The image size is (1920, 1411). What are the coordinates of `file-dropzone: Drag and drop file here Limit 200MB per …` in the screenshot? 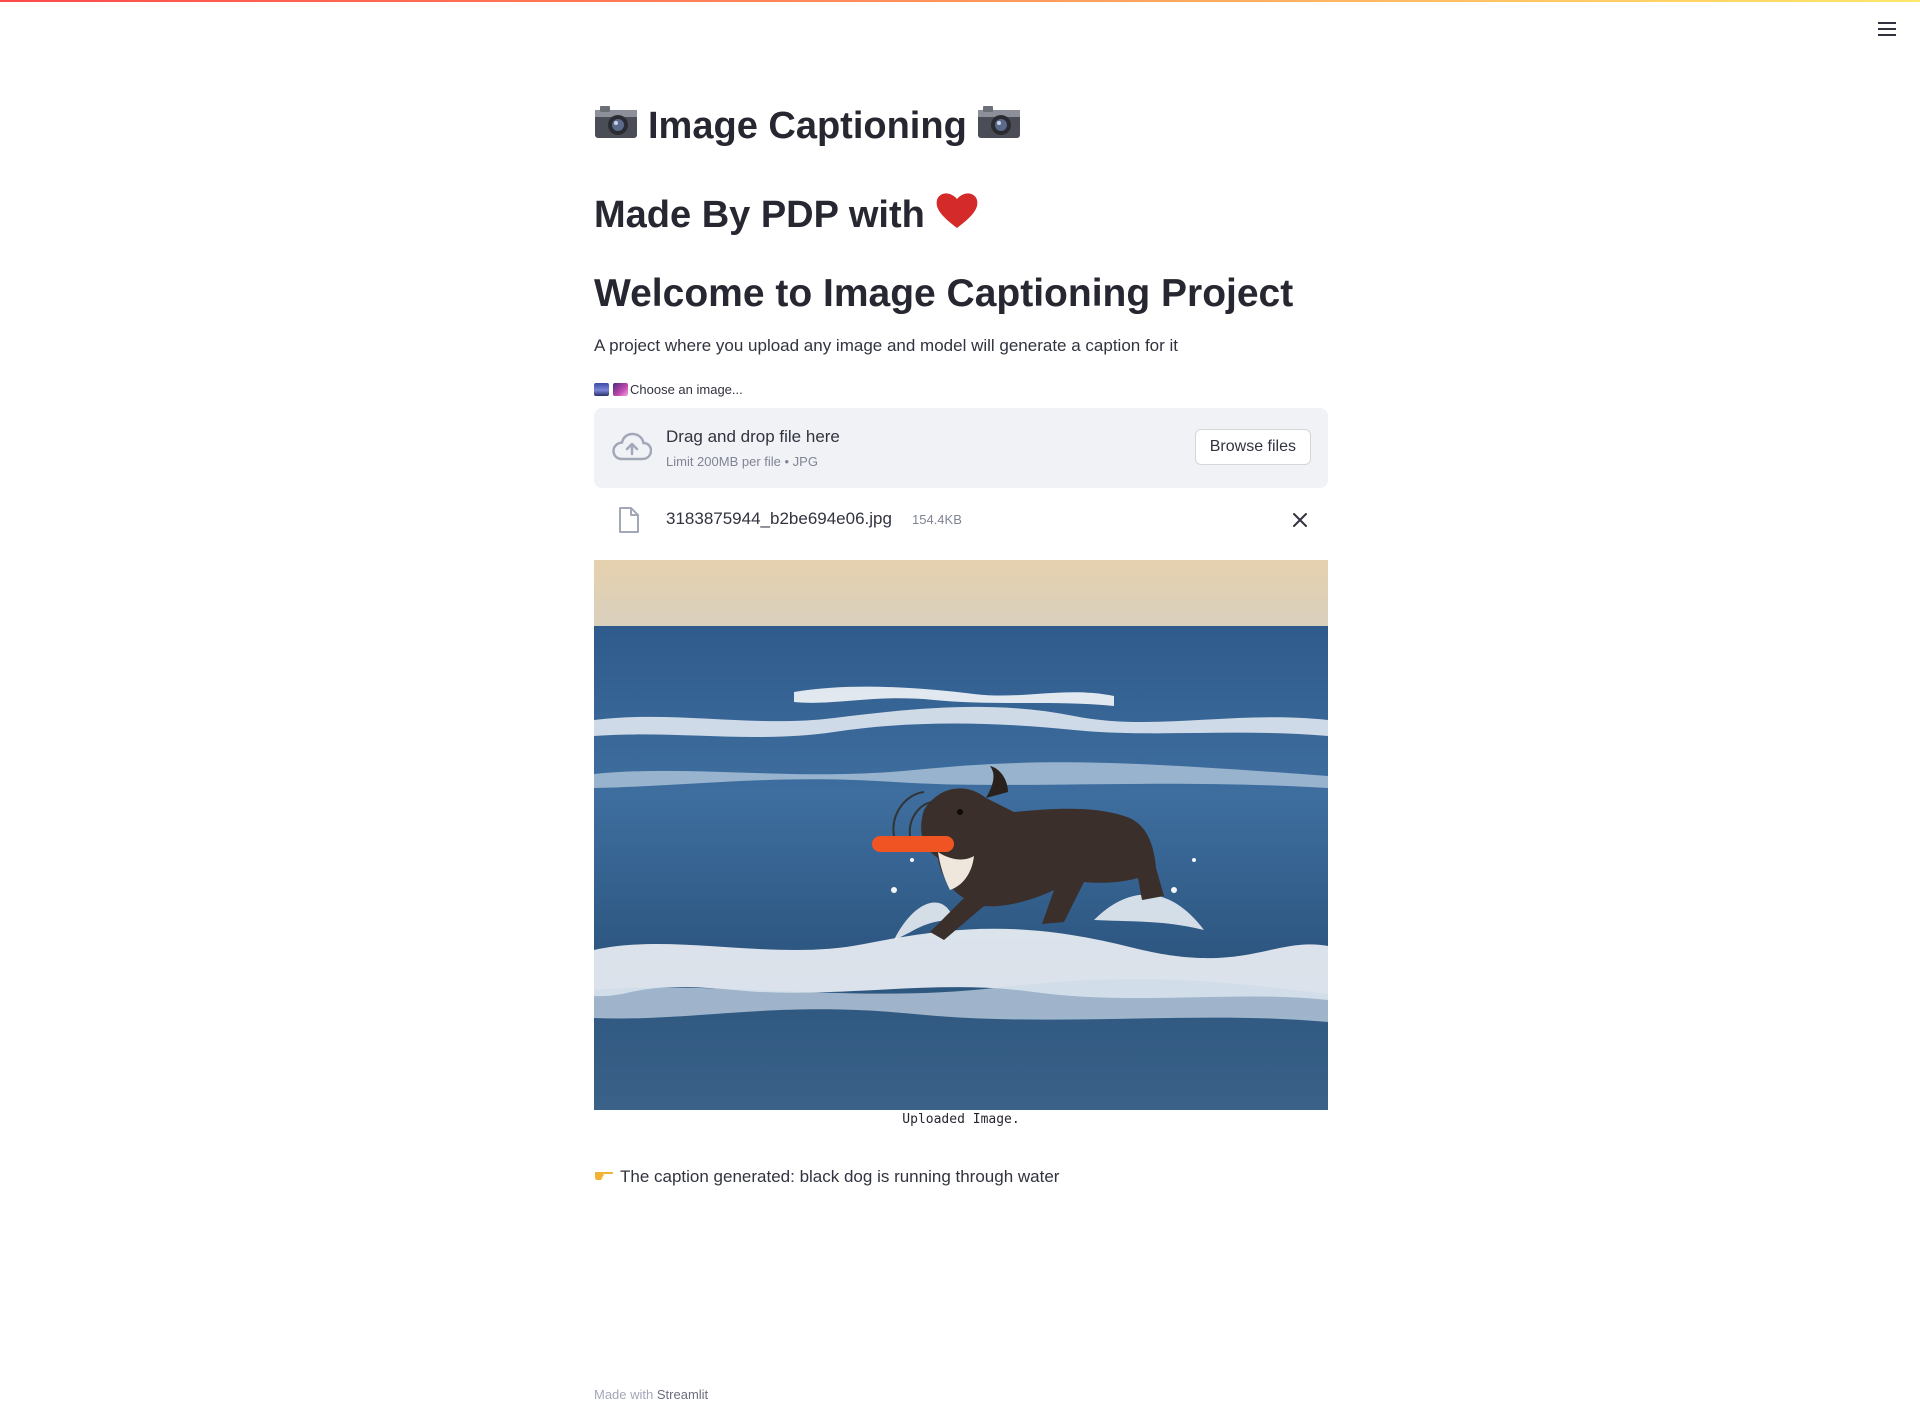 It's located at (961, 448).